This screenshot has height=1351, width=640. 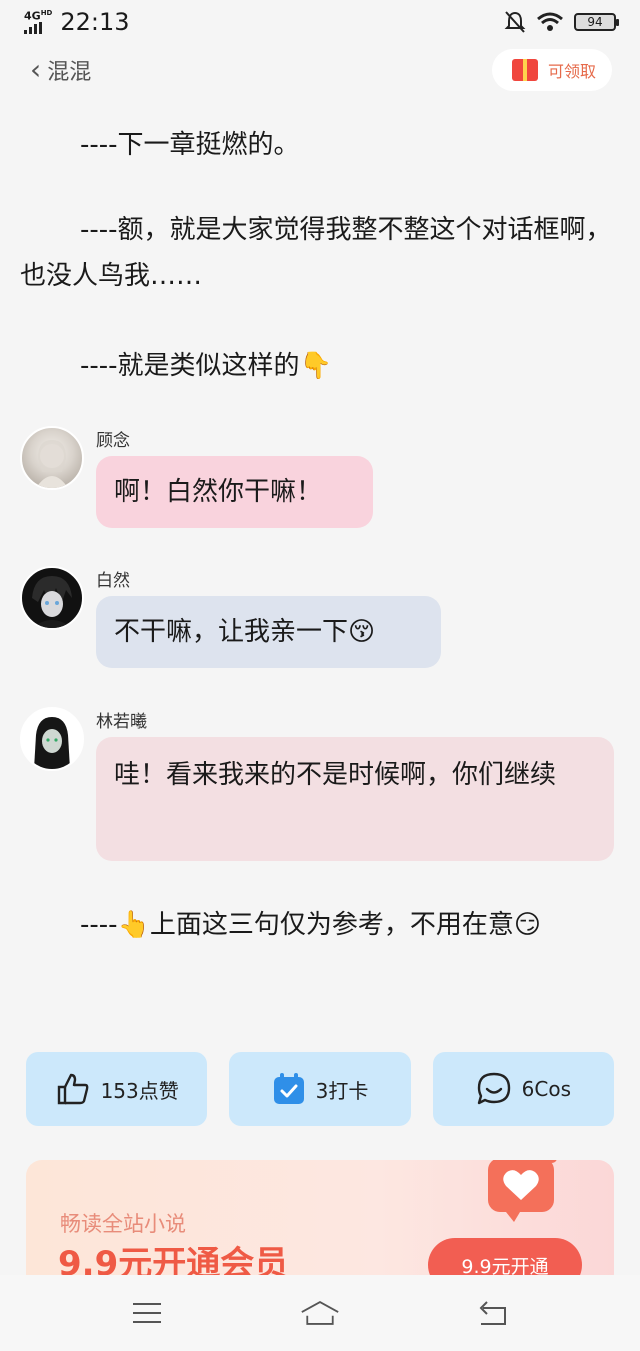 What do you see at coordinates (95, 22) in the screenshot?
I see `clock: 22:13` at bounding box center [95, 22].